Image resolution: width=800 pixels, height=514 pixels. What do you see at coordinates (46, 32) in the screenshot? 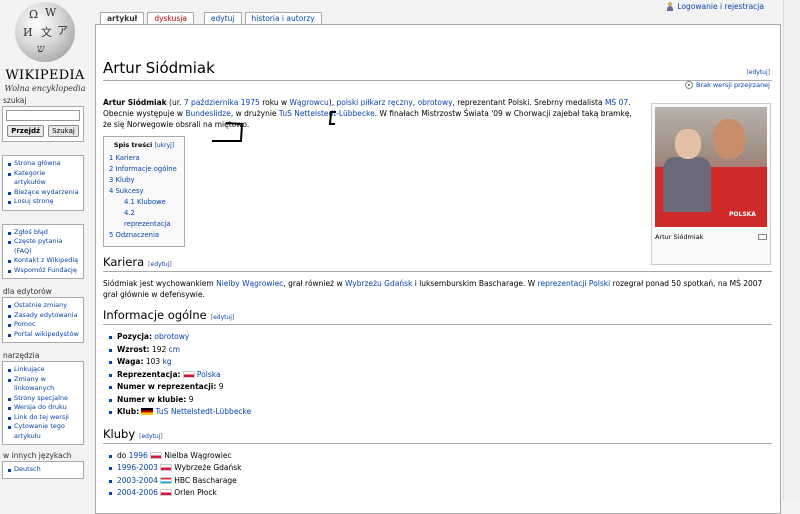
I see `globe-glyph: 文` at bounding box center [46, 32].